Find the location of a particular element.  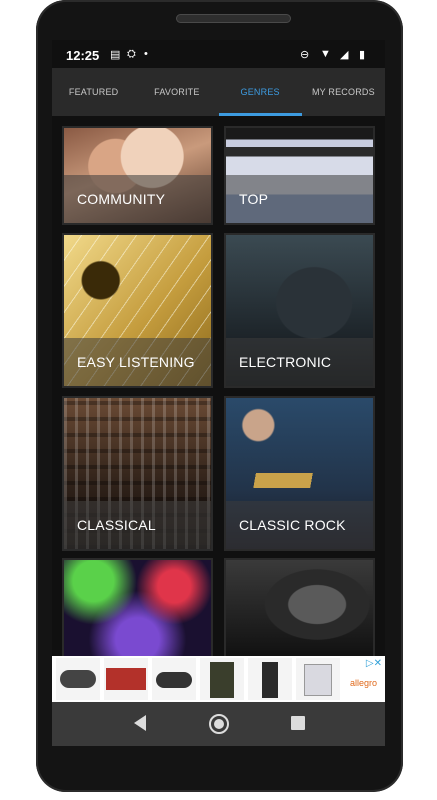

tab-favorite: FAVORITE is located at coordinates (176, 92).